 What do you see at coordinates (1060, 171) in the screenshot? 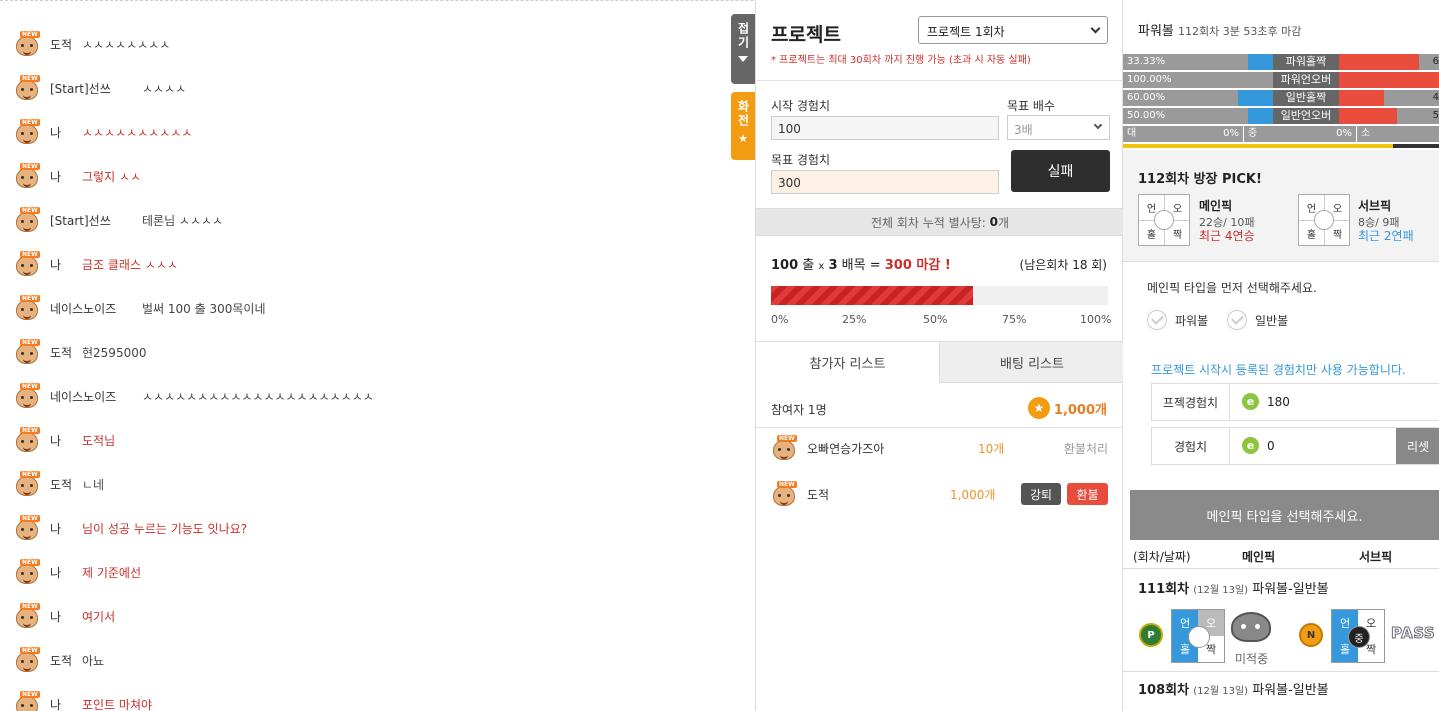
I see `fail-button: 실패` at bounding box center [1060, 171].